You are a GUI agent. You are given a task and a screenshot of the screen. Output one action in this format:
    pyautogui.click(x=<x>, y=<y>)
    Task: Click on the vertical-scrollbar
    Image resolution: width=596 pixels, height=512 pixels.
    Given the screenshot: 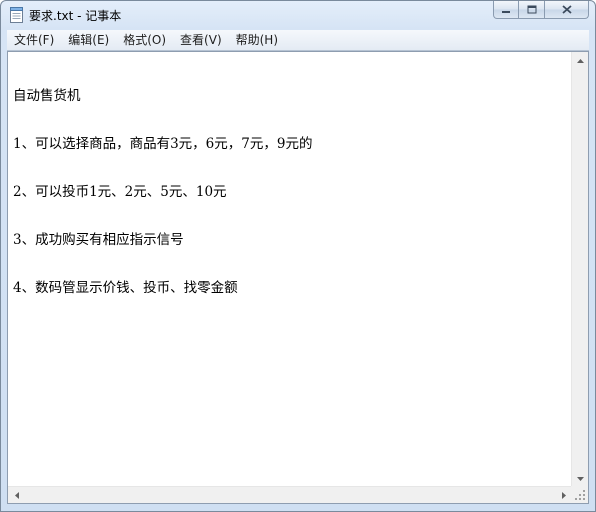 What is the action you would take?
    pyautogui.click(x=579, y=269)
    